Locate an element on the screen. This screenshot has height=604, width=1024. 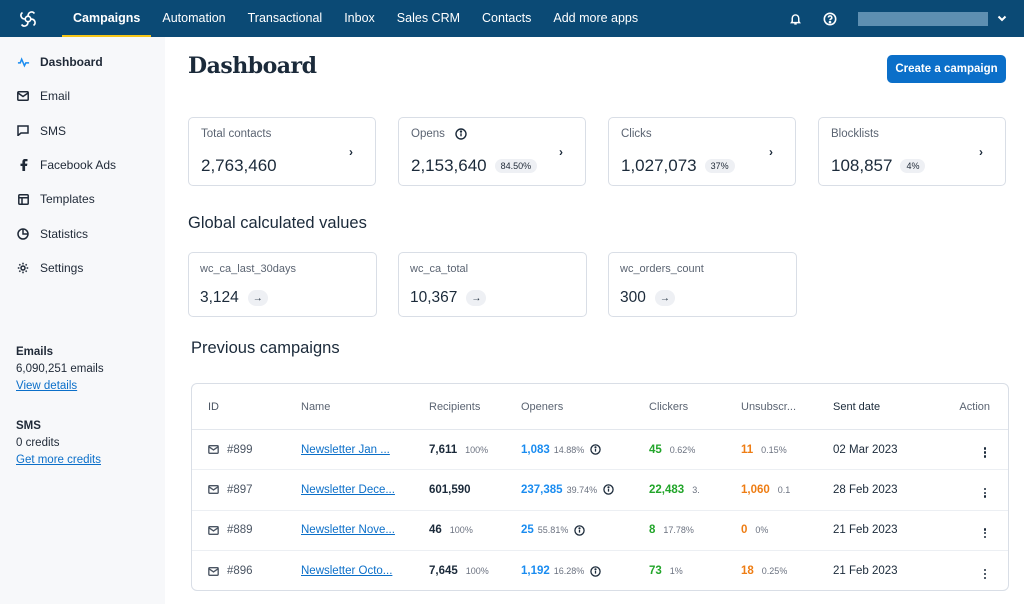
clickers-pct: 17.78% is located at coordinates (678, 530).